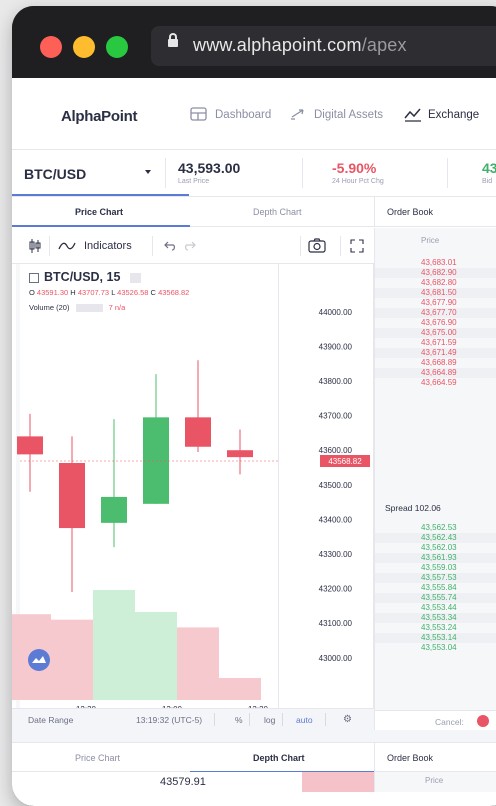 This screenshot has height=806, width=496. What do you see at coordinates (439, 567) in the screenshot?
I see `bid-price: 43,559.03` at bounding box center [439, 567].